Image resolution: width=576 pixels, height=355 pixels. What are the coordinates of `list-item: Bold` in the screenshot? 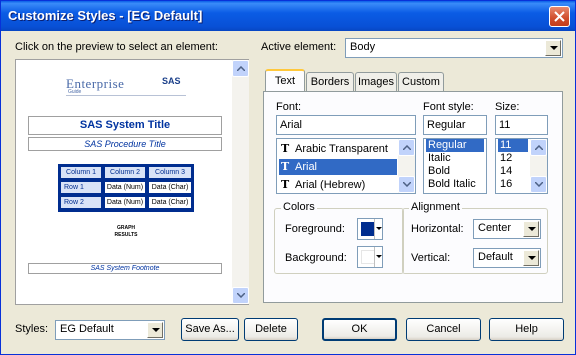 It's located at (455, 171).